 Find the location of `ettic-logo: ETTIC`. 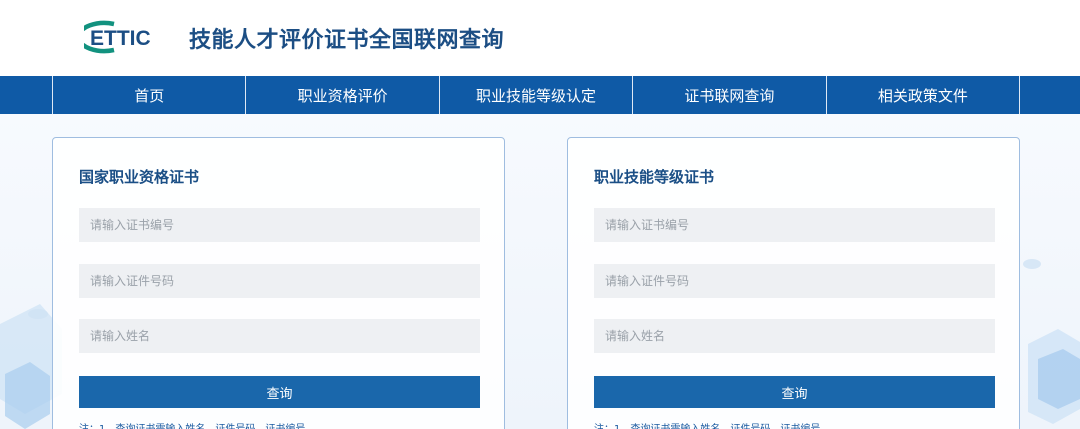

ettic-logo: ETTIC is located at coordinates (132, 37).